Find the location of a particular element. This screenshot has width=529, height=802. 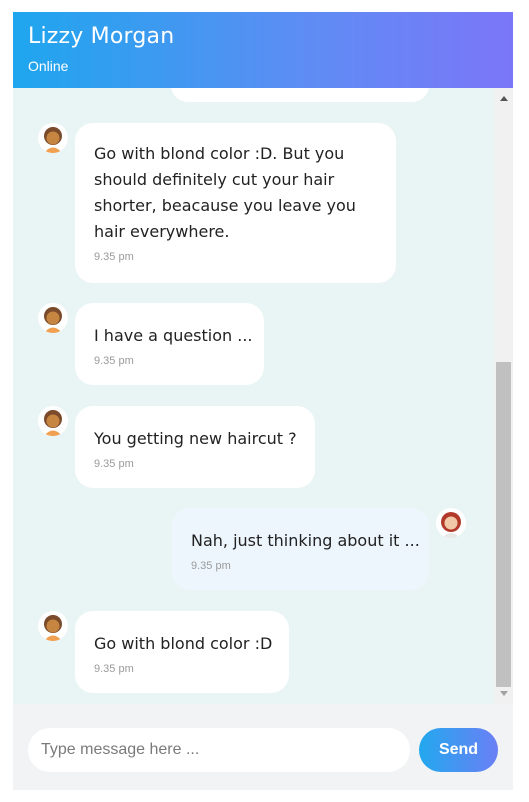

message-bubble: You getting new haircut ? 9.35 pm is located at coordinates (195, 447).